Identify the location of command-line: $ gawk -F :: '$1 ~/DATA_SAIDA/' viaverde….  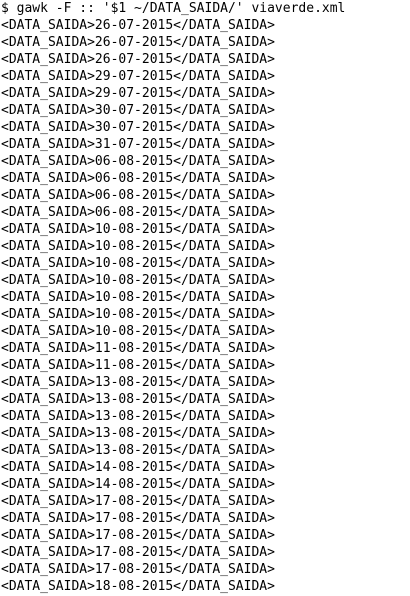
(173, 8).